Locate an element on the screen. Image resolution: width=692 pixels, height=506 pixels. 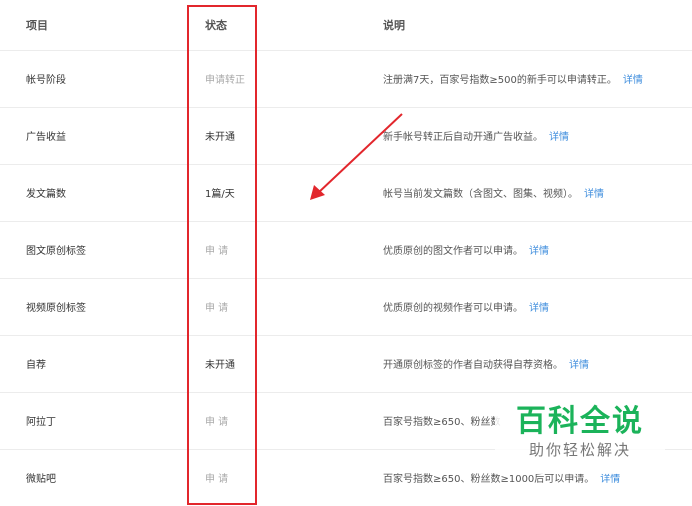
watermark-title: 百科全说 is located at coordinates (580, 421).